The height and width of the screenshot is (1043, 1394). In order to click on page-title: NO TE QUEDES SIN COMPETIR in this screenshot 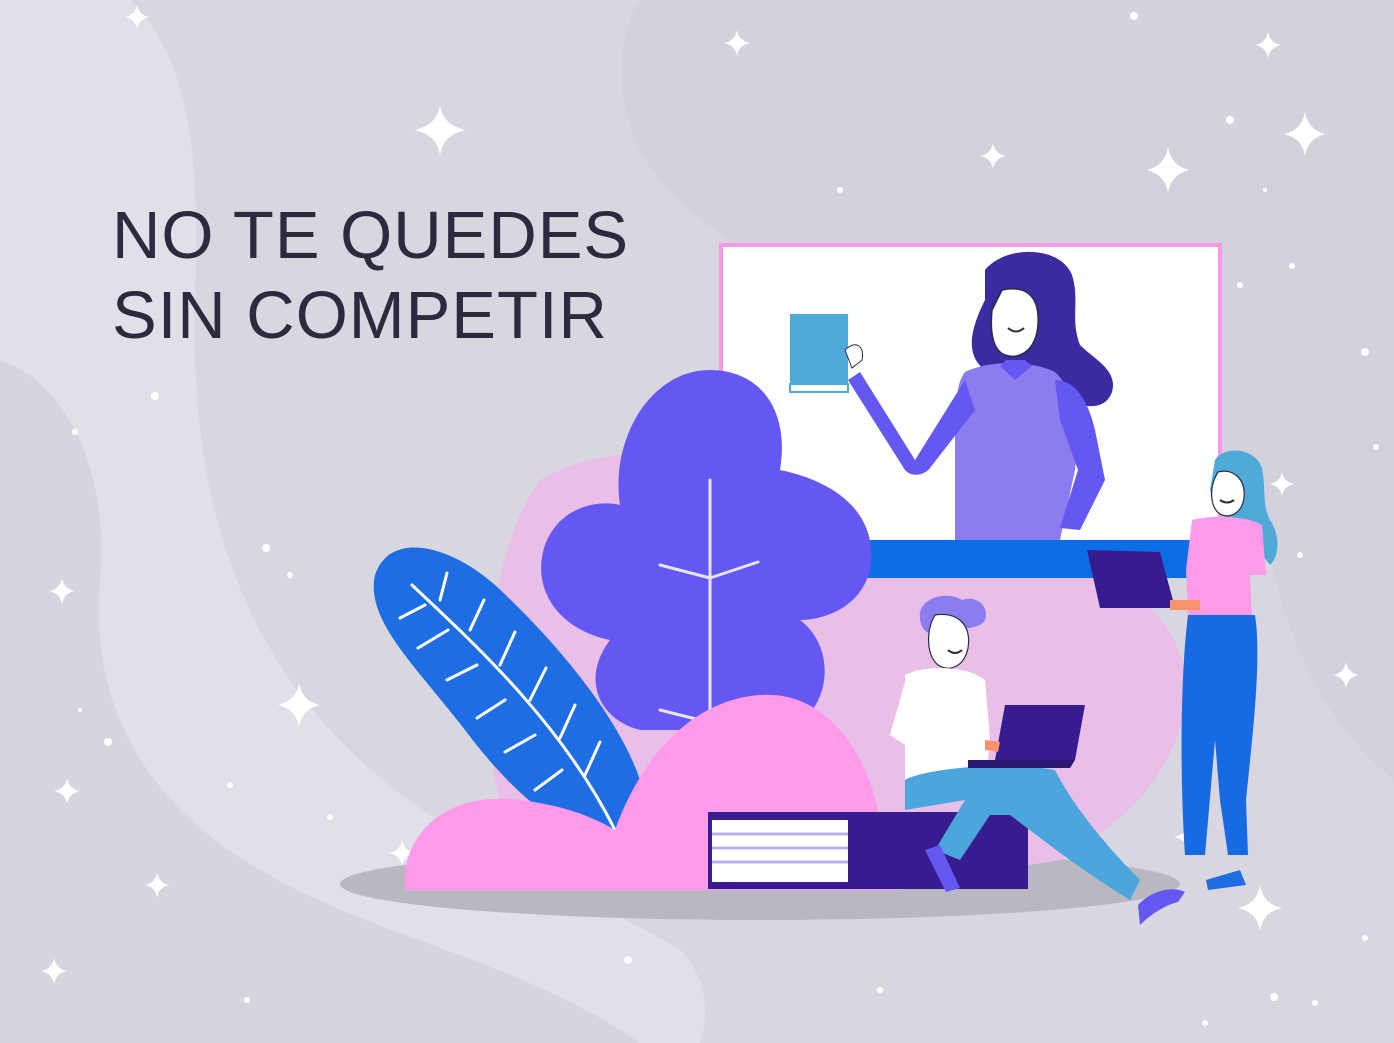, I will do `click(370, 276)`.